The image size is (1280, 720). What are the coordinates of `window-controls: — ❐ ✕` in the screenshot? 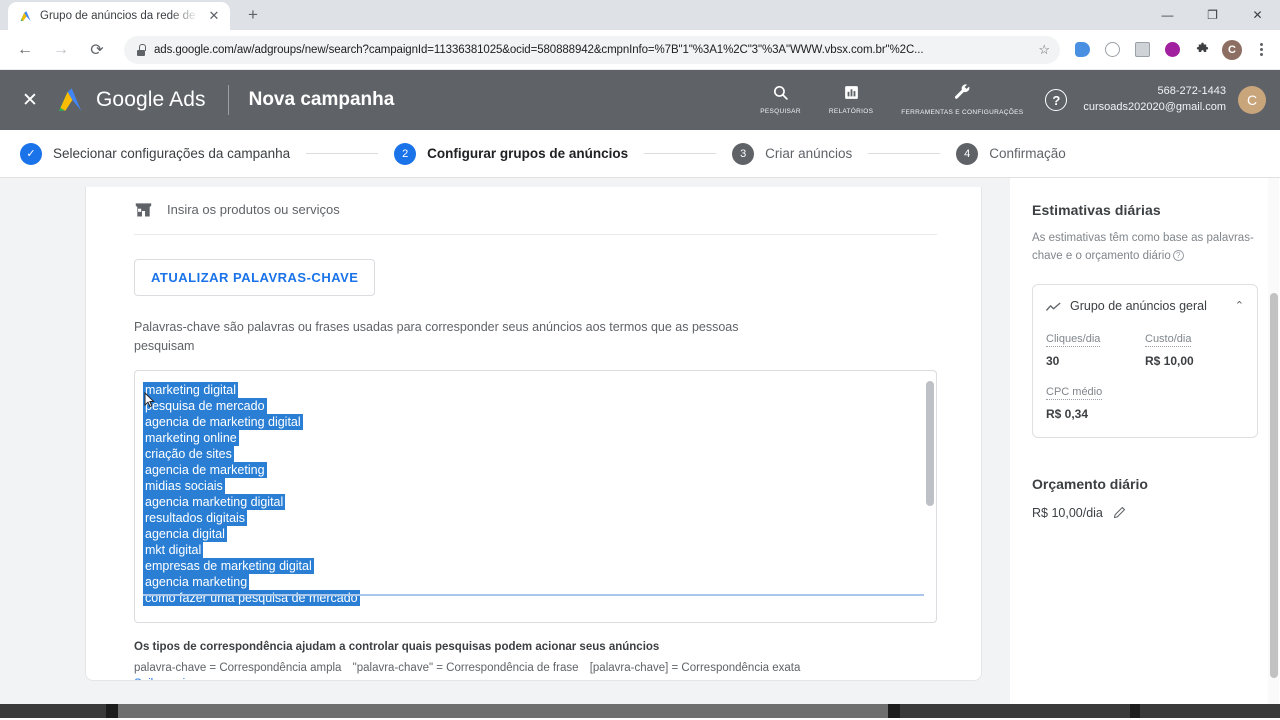 It's located at (1212, 15).